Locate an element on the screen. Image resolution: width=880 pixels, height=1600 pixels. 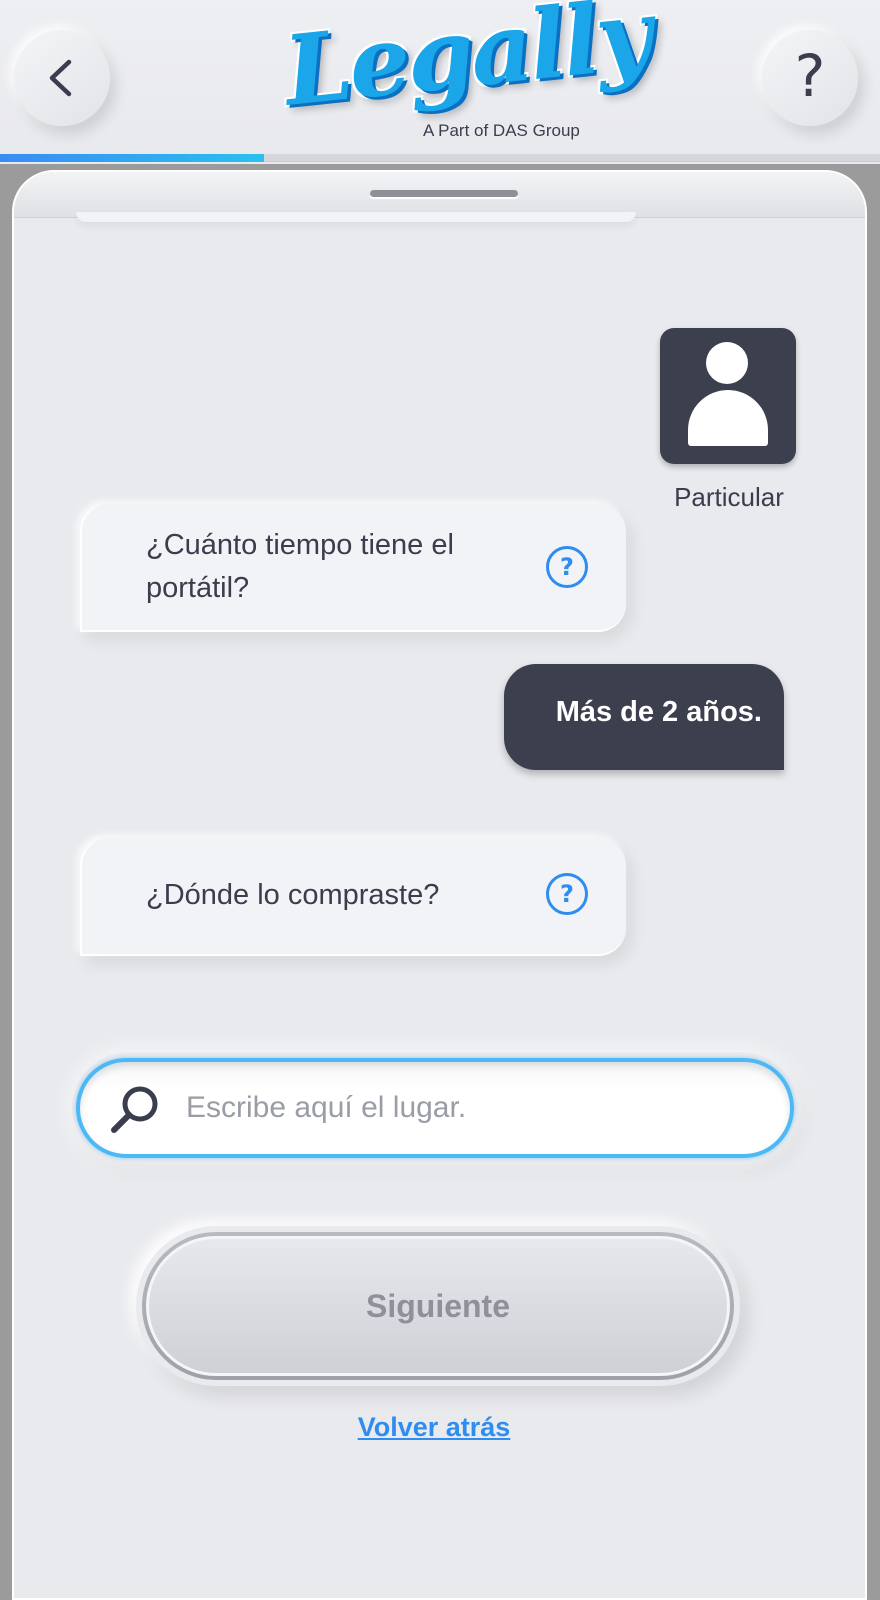
bot-message: ¿Cuánto tiempo tiene el portátil? ? is located at coordinates (353, 568).